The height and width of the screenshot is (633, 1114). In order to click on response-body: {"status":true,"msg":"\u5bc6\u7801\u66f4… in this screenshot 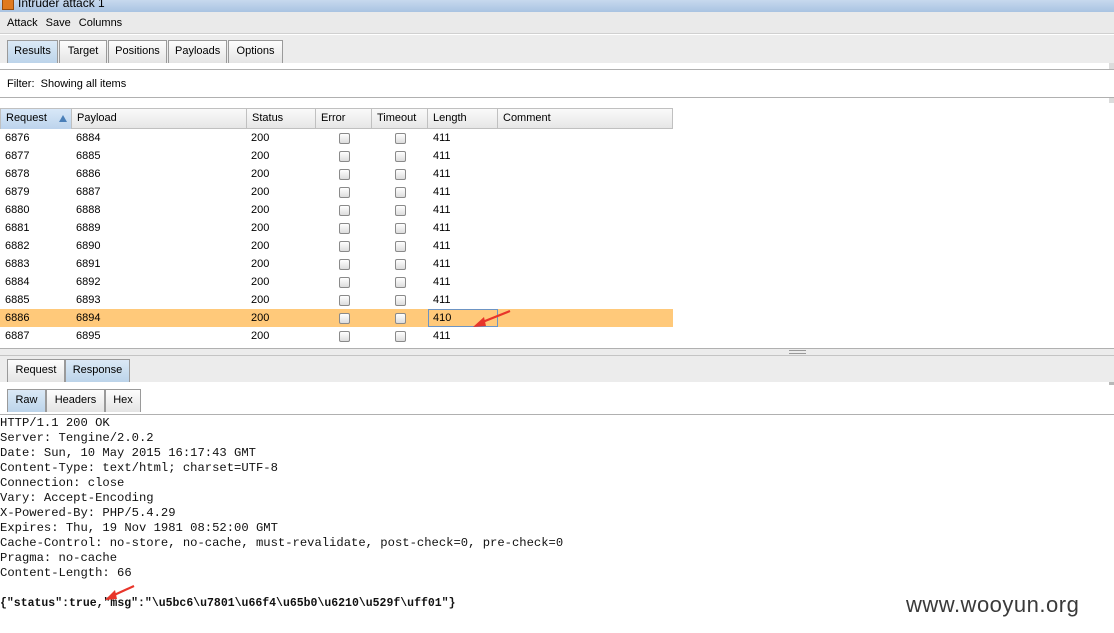, I will do `click(228, 603)`.